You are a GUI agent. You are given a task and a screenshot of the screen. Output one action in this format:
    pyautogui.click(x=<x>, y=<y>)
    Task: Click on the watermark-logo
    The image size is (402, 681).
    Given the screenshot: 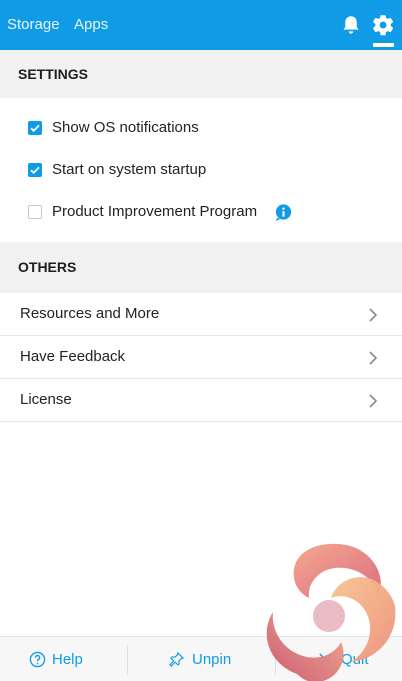 What is the action you would take?
    pyautogui.click(x=331, y=612)
    